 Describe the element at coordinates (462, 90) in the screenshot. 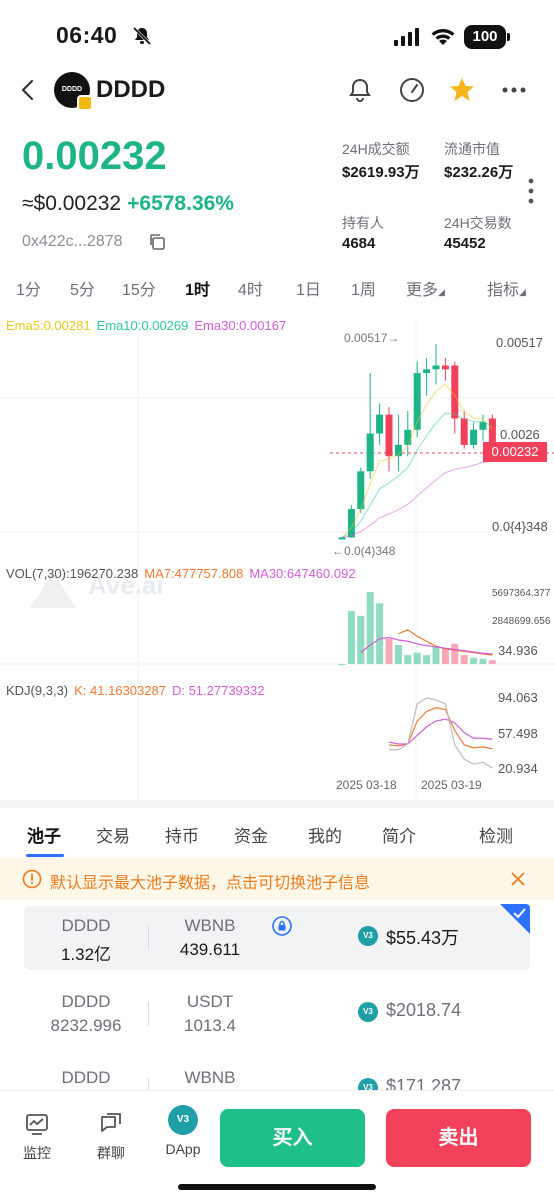

I see `star-icon` at that location.